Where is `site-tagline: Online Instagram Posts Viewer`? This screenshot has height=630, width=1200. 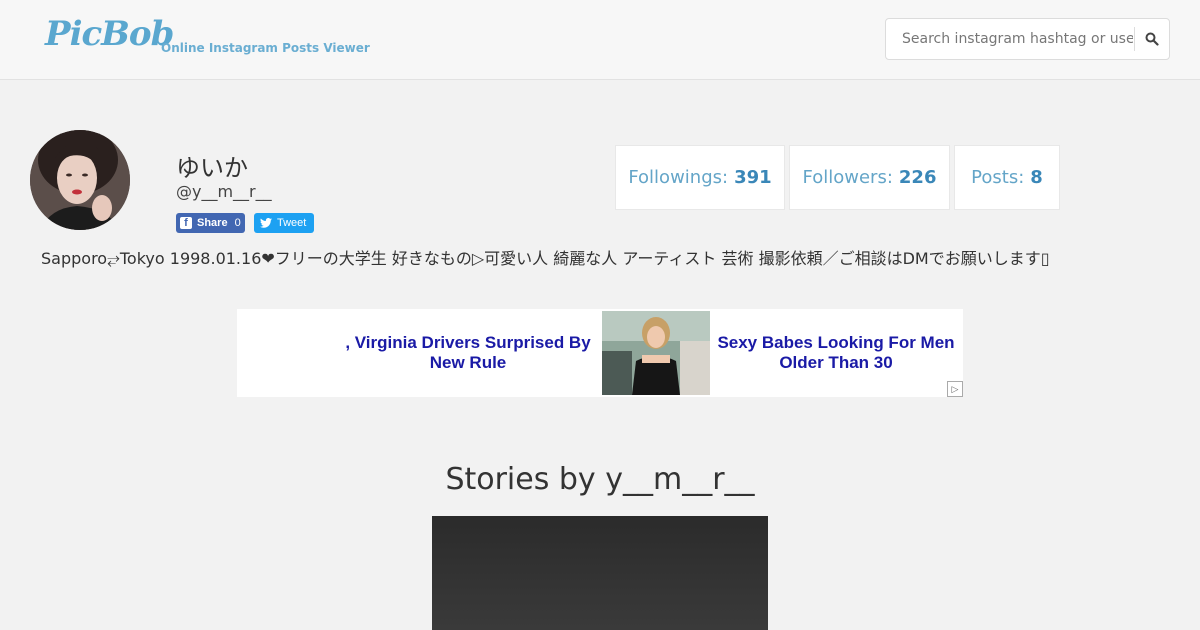 site-tagline: Online Instagram Posts Viewer is located at coordinates (265, 48).